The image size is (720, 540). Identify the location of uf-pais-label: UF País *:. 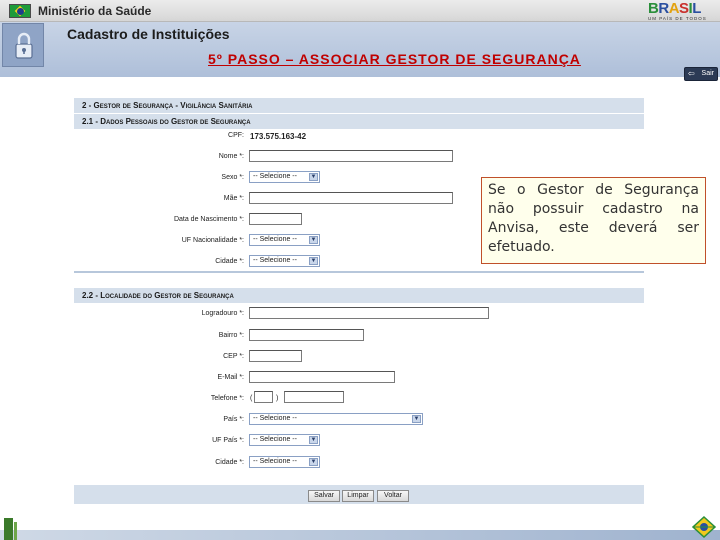
(228, 440).